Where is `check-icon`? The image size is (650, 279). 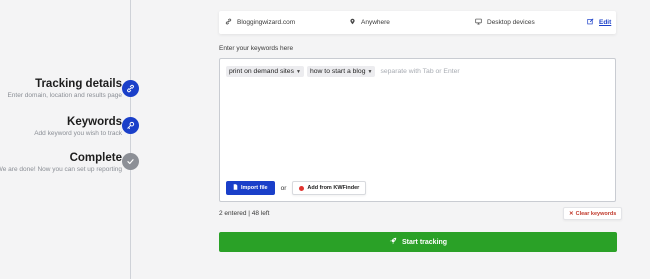 check-icon is located at coordinates (130, 161).